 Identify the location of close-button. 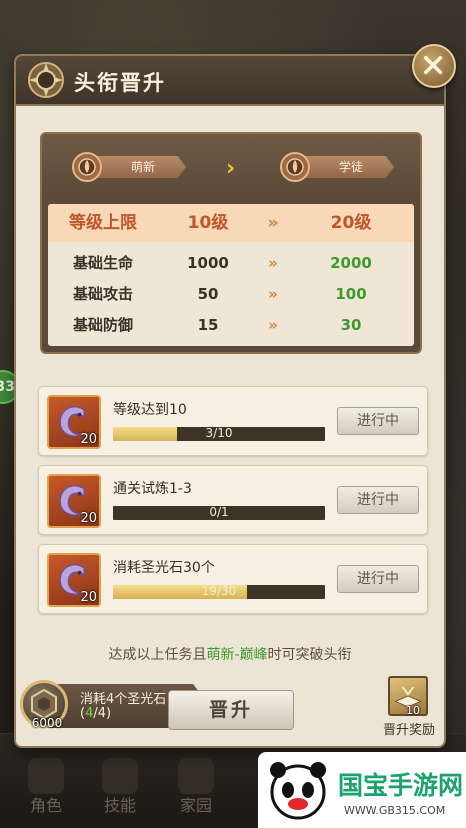
(434, 66).